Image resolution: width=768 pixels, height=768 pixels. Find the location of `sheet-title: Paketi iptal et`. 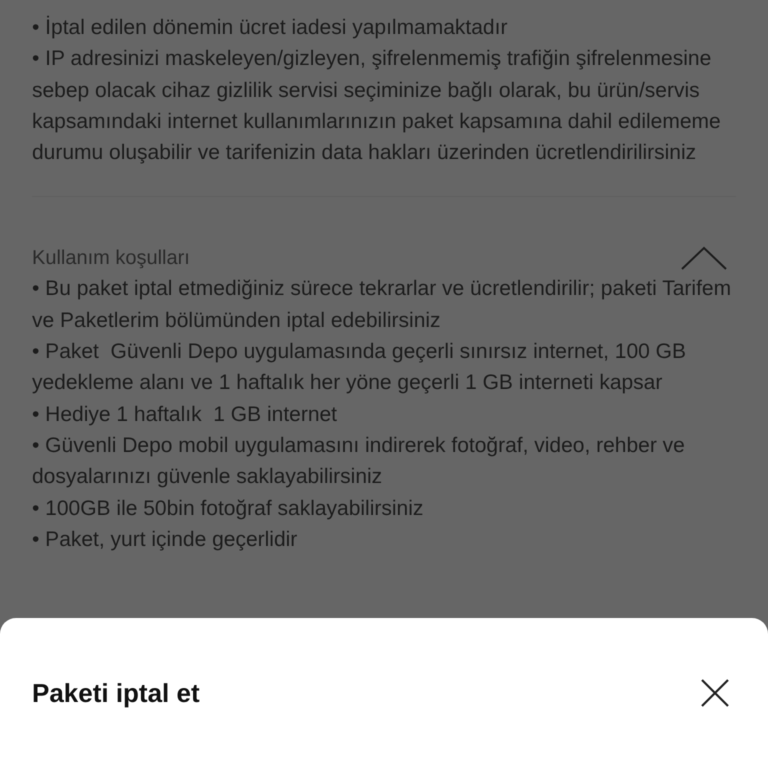

sheet-title: Paketi iptal et is located at coordinates (116, 693).